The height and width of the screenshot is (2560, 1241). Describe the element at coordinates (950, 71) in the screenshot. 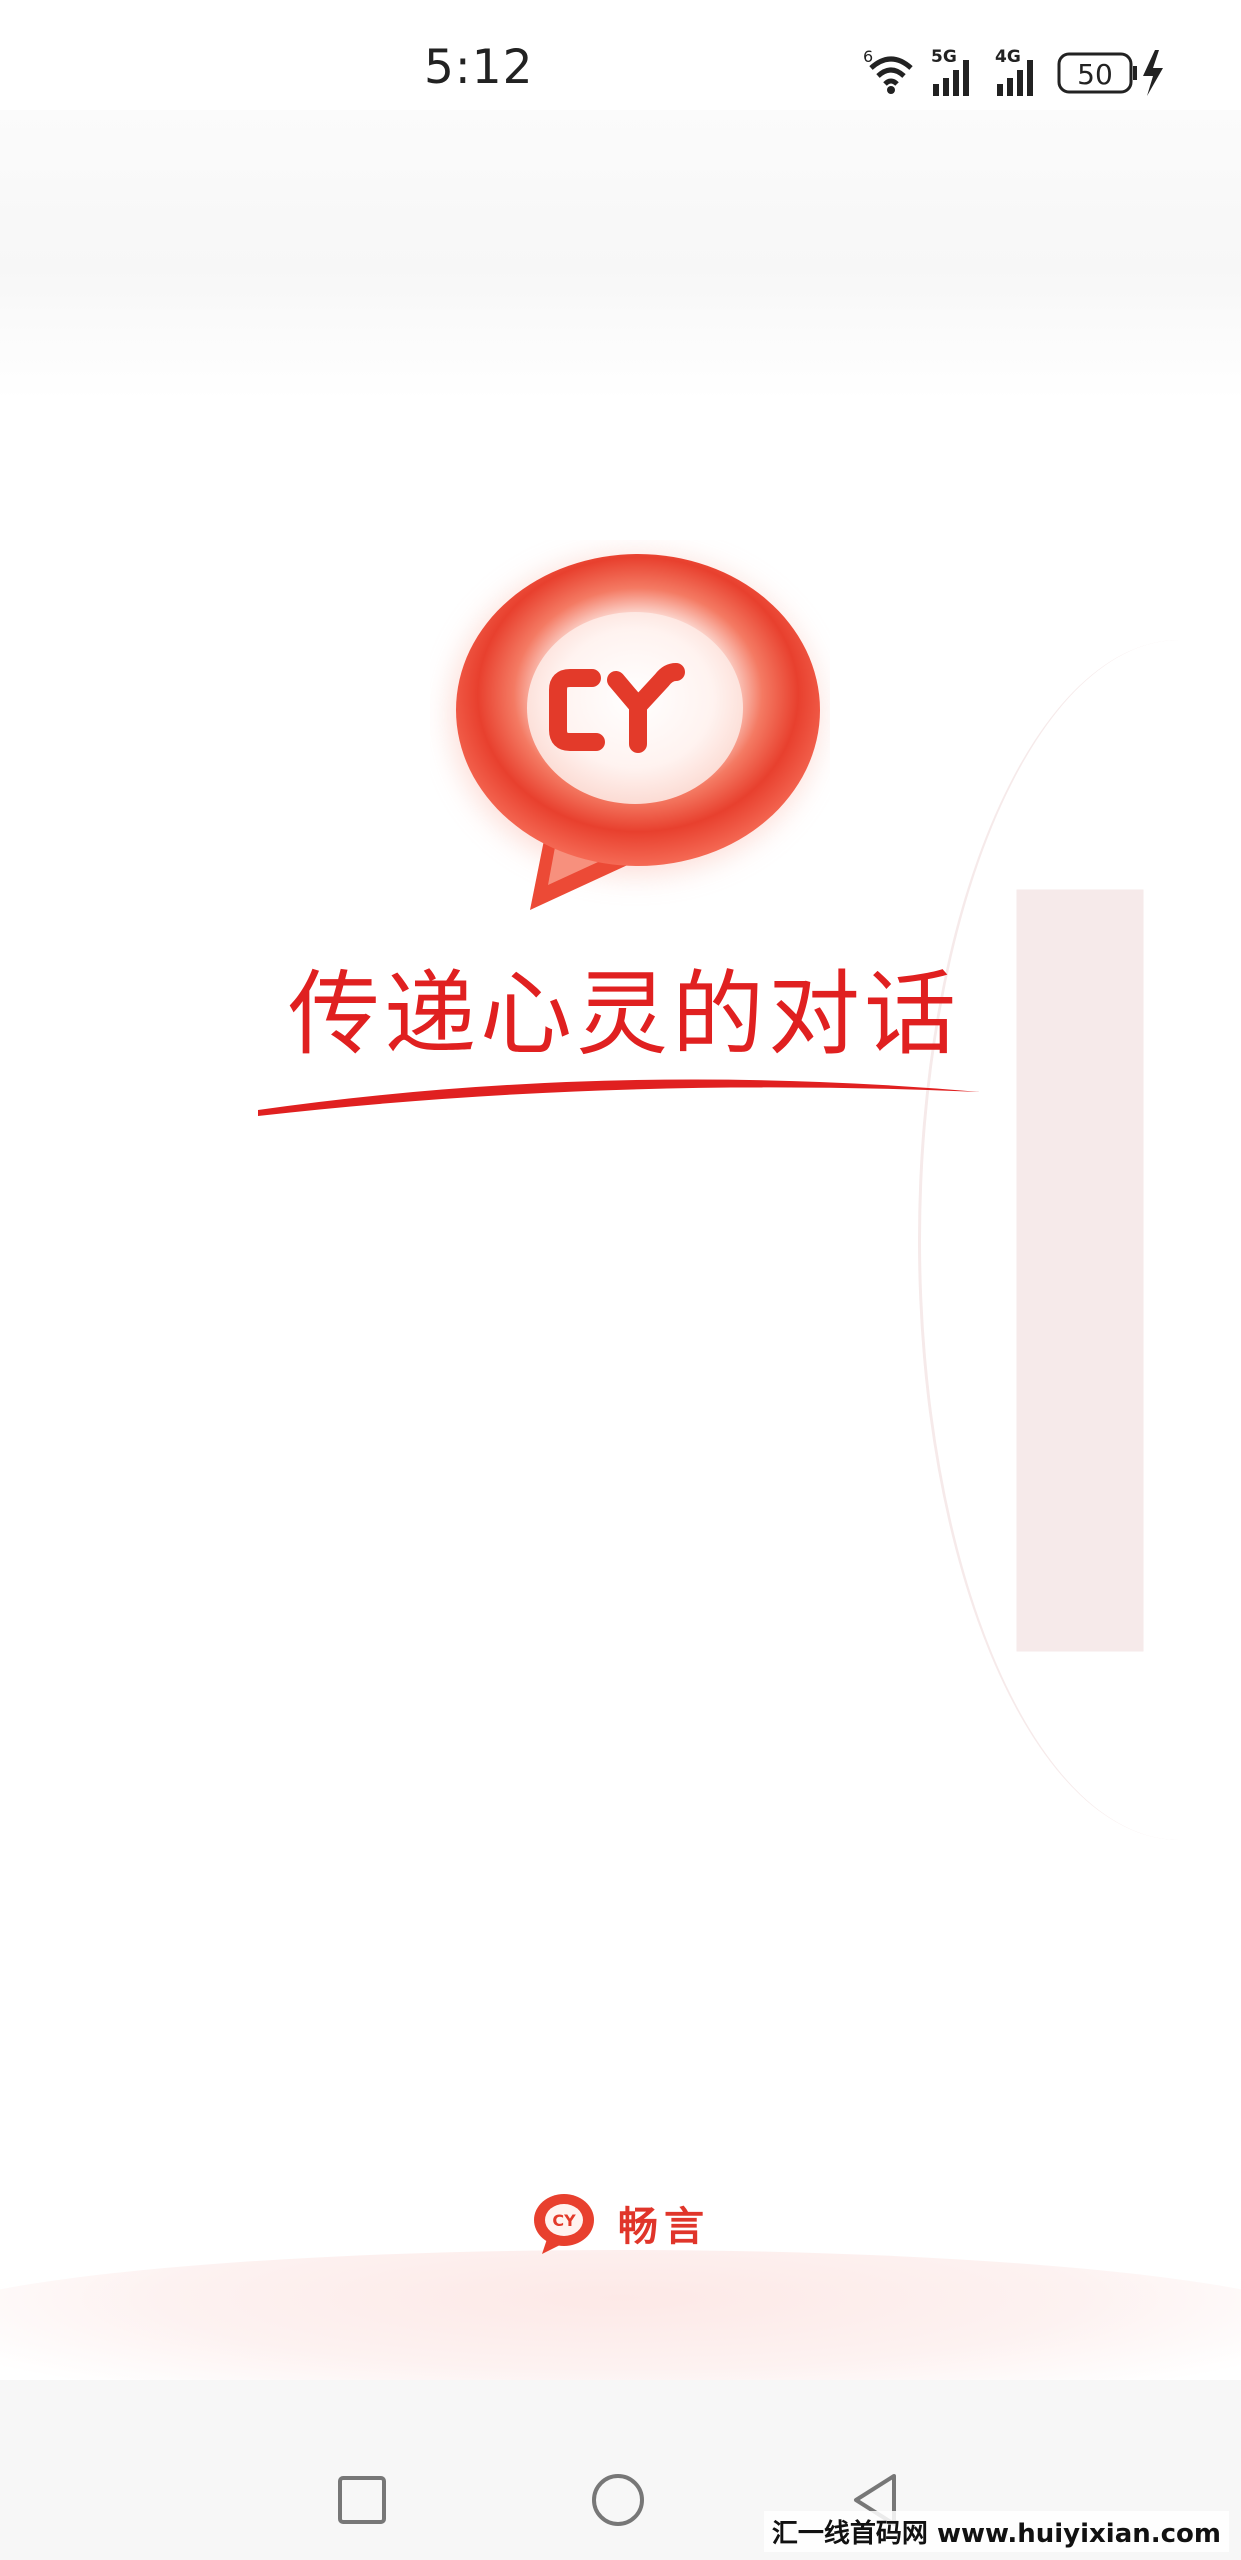

I see `signal-5g-icon: 5G` at that location.